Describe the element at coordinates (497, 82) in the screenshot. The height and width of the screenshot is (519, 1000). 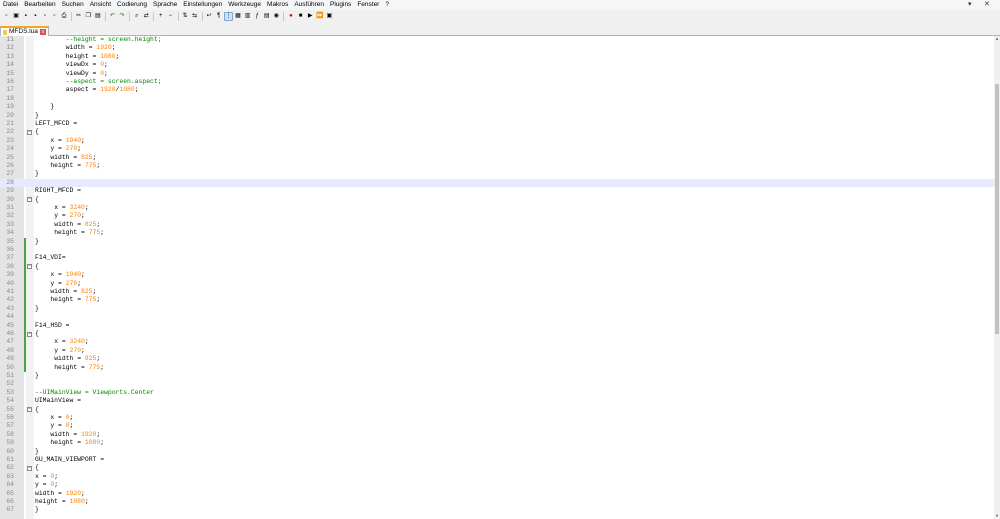
I see `code-line: 16 --aspect = screen.aspect;` at that location.